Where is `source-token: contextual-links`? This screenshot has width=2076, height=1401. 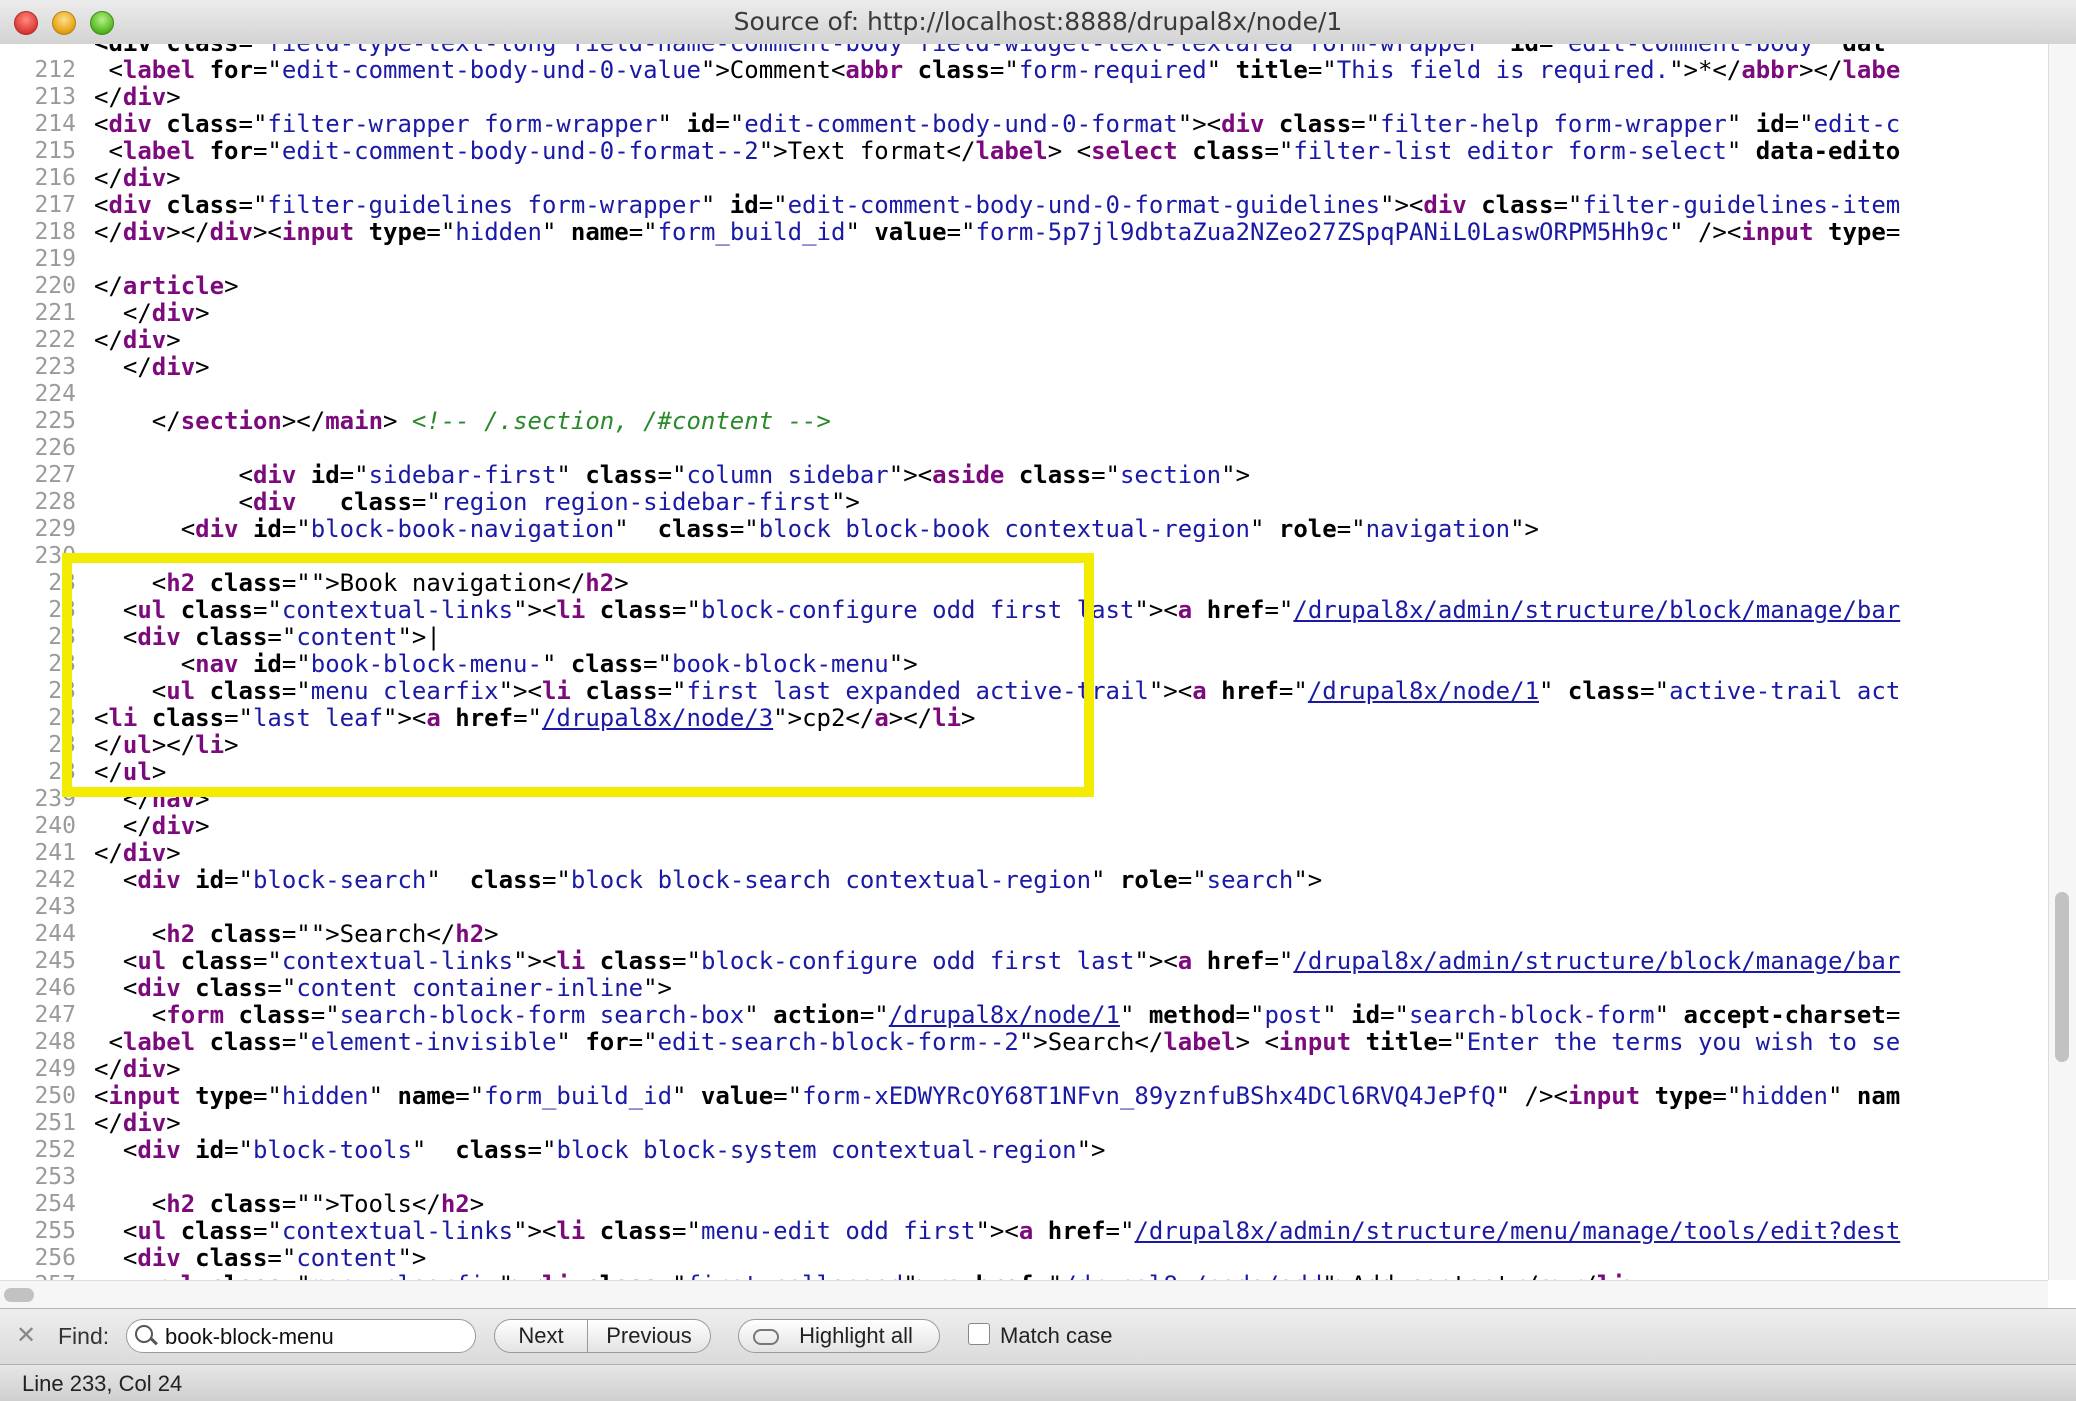
source-token: contextual-links is located at coordinates (397, 961).